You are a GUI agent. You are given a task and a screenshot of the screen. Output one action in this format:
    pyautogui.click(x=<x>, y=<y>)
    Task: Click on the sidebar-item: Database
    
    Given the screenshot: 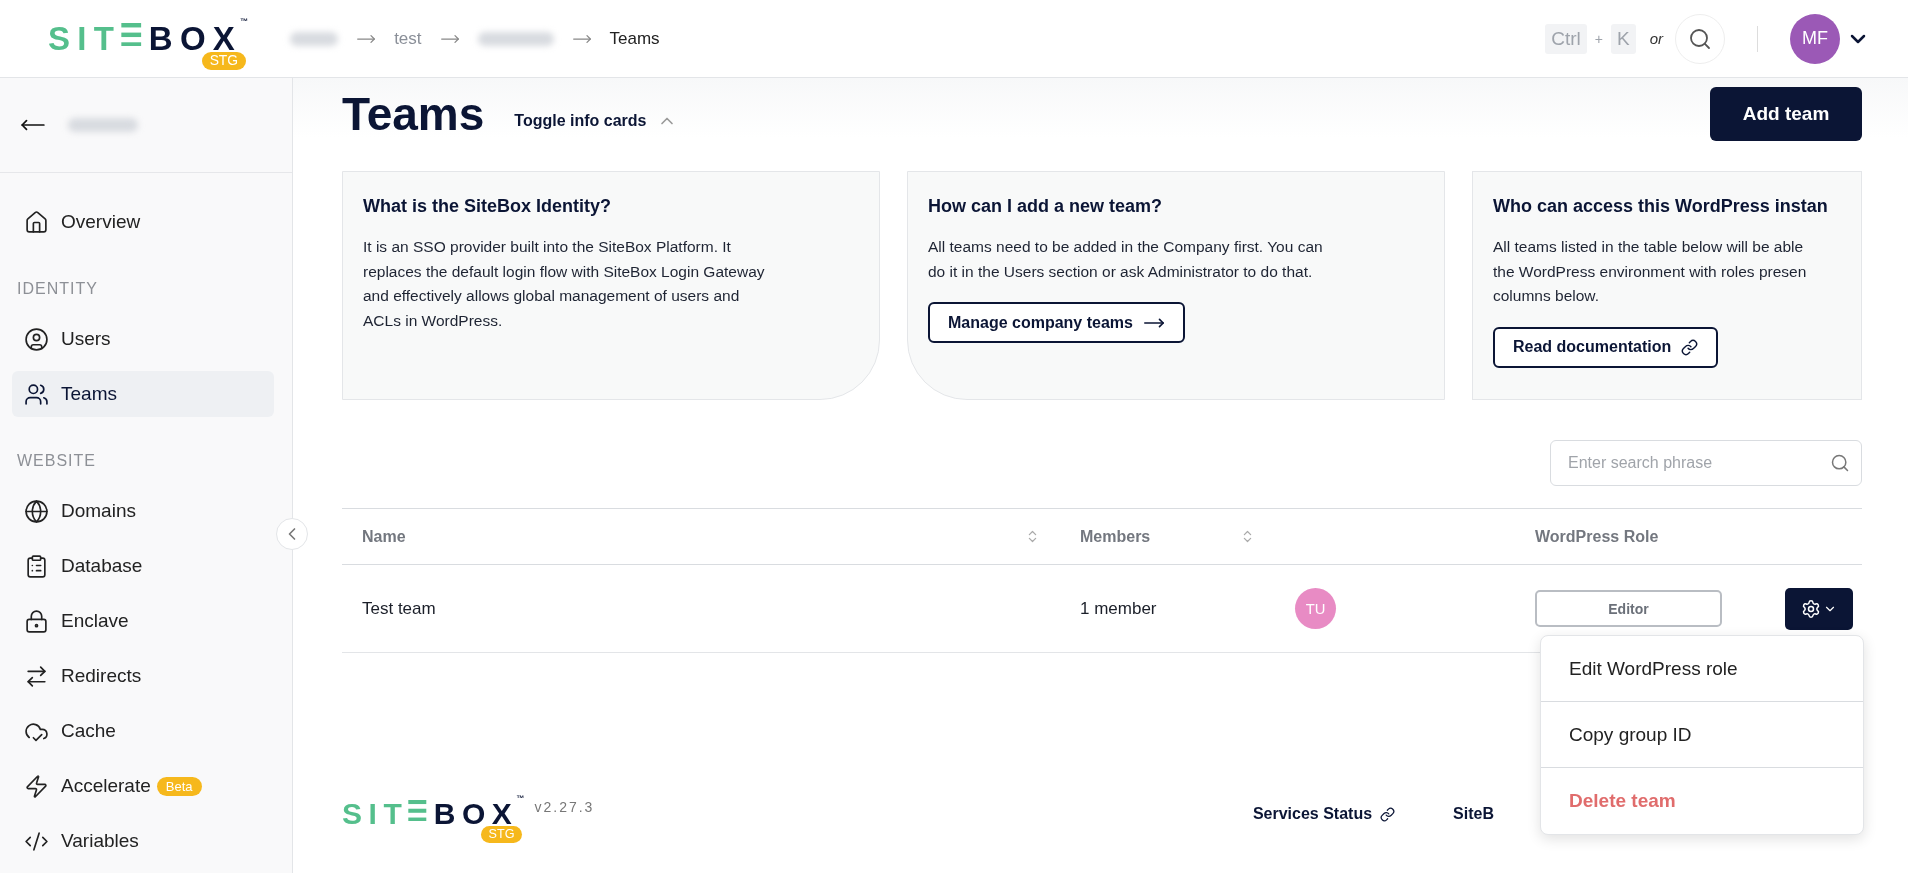 What is the action you would take?
    pyautogui.click(x=143, y=566)
    